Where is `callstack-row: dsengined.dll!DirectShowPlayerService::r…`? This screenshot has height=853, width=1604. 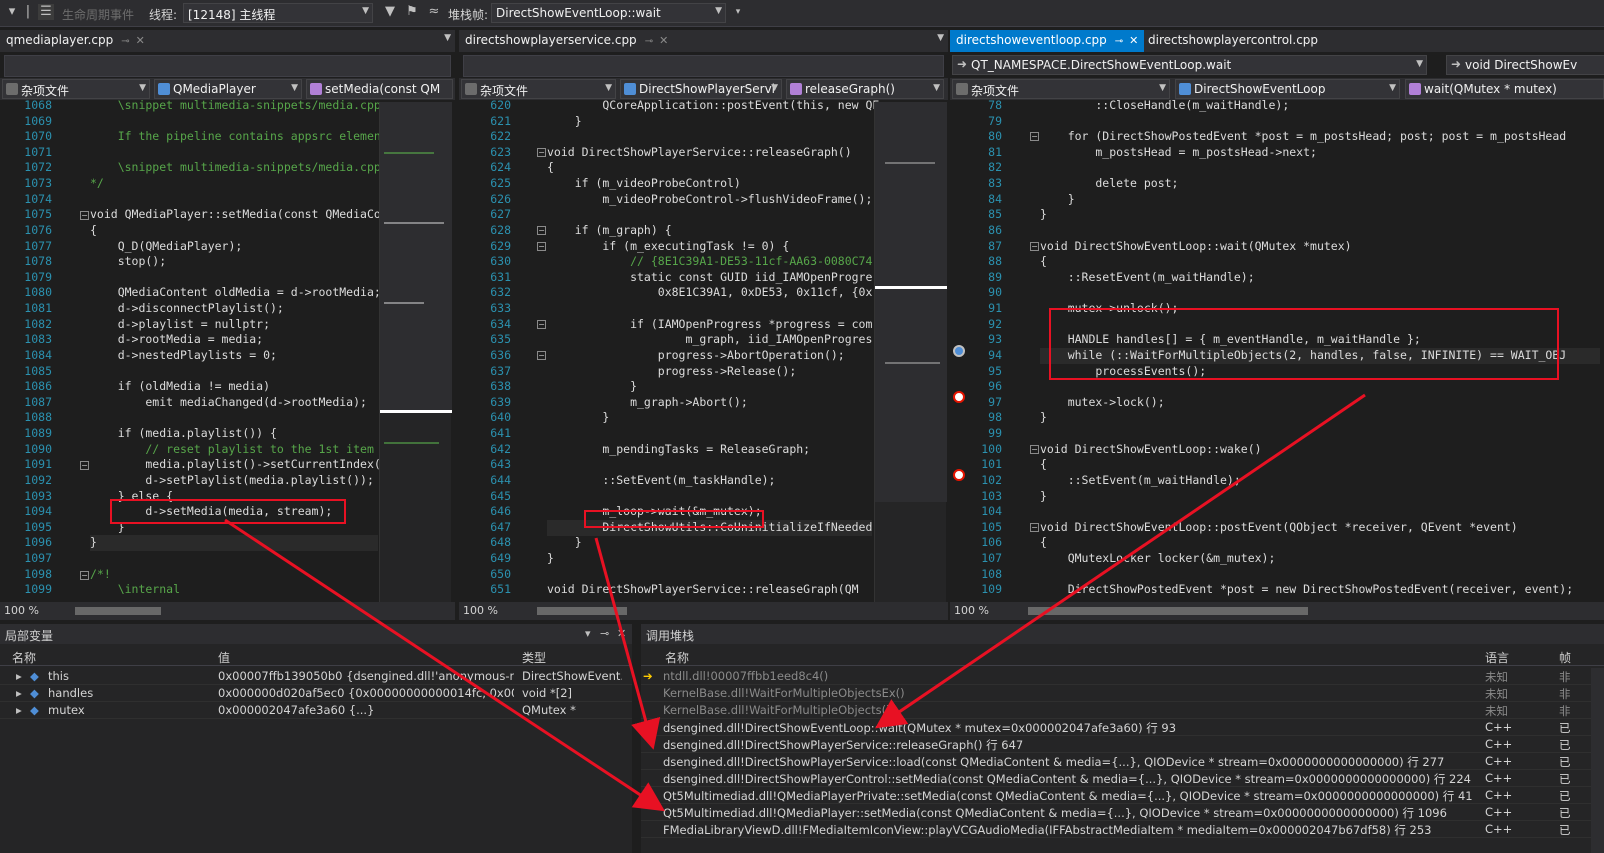 callstack-row: dsengined.dll!DirectShowPlayerService::r… is located at coordinates (1122, 744).